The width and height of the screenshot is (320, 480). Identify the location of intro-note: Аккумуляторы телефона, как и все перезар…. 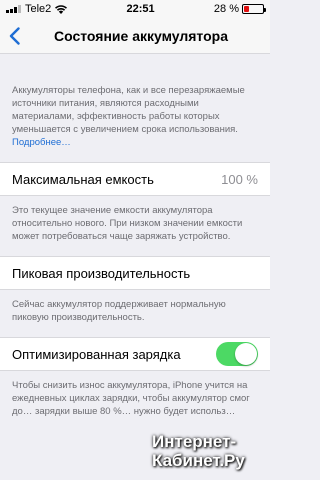
(135, 116).